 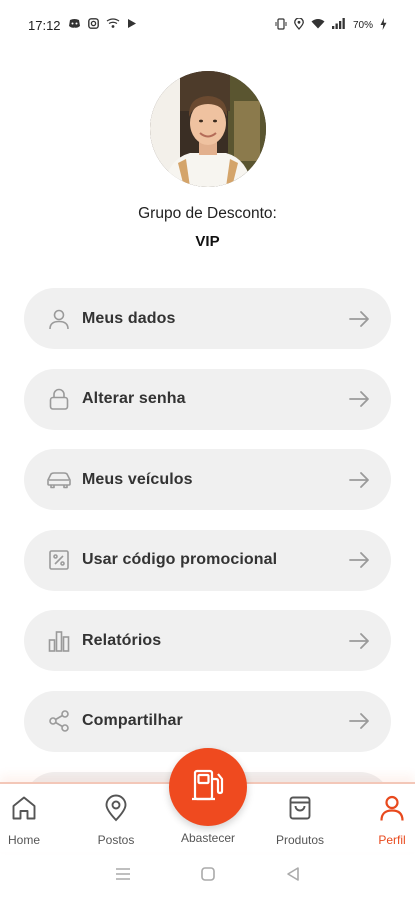 I want to click on fuel-pump-icon, so click(x=208, y=787).